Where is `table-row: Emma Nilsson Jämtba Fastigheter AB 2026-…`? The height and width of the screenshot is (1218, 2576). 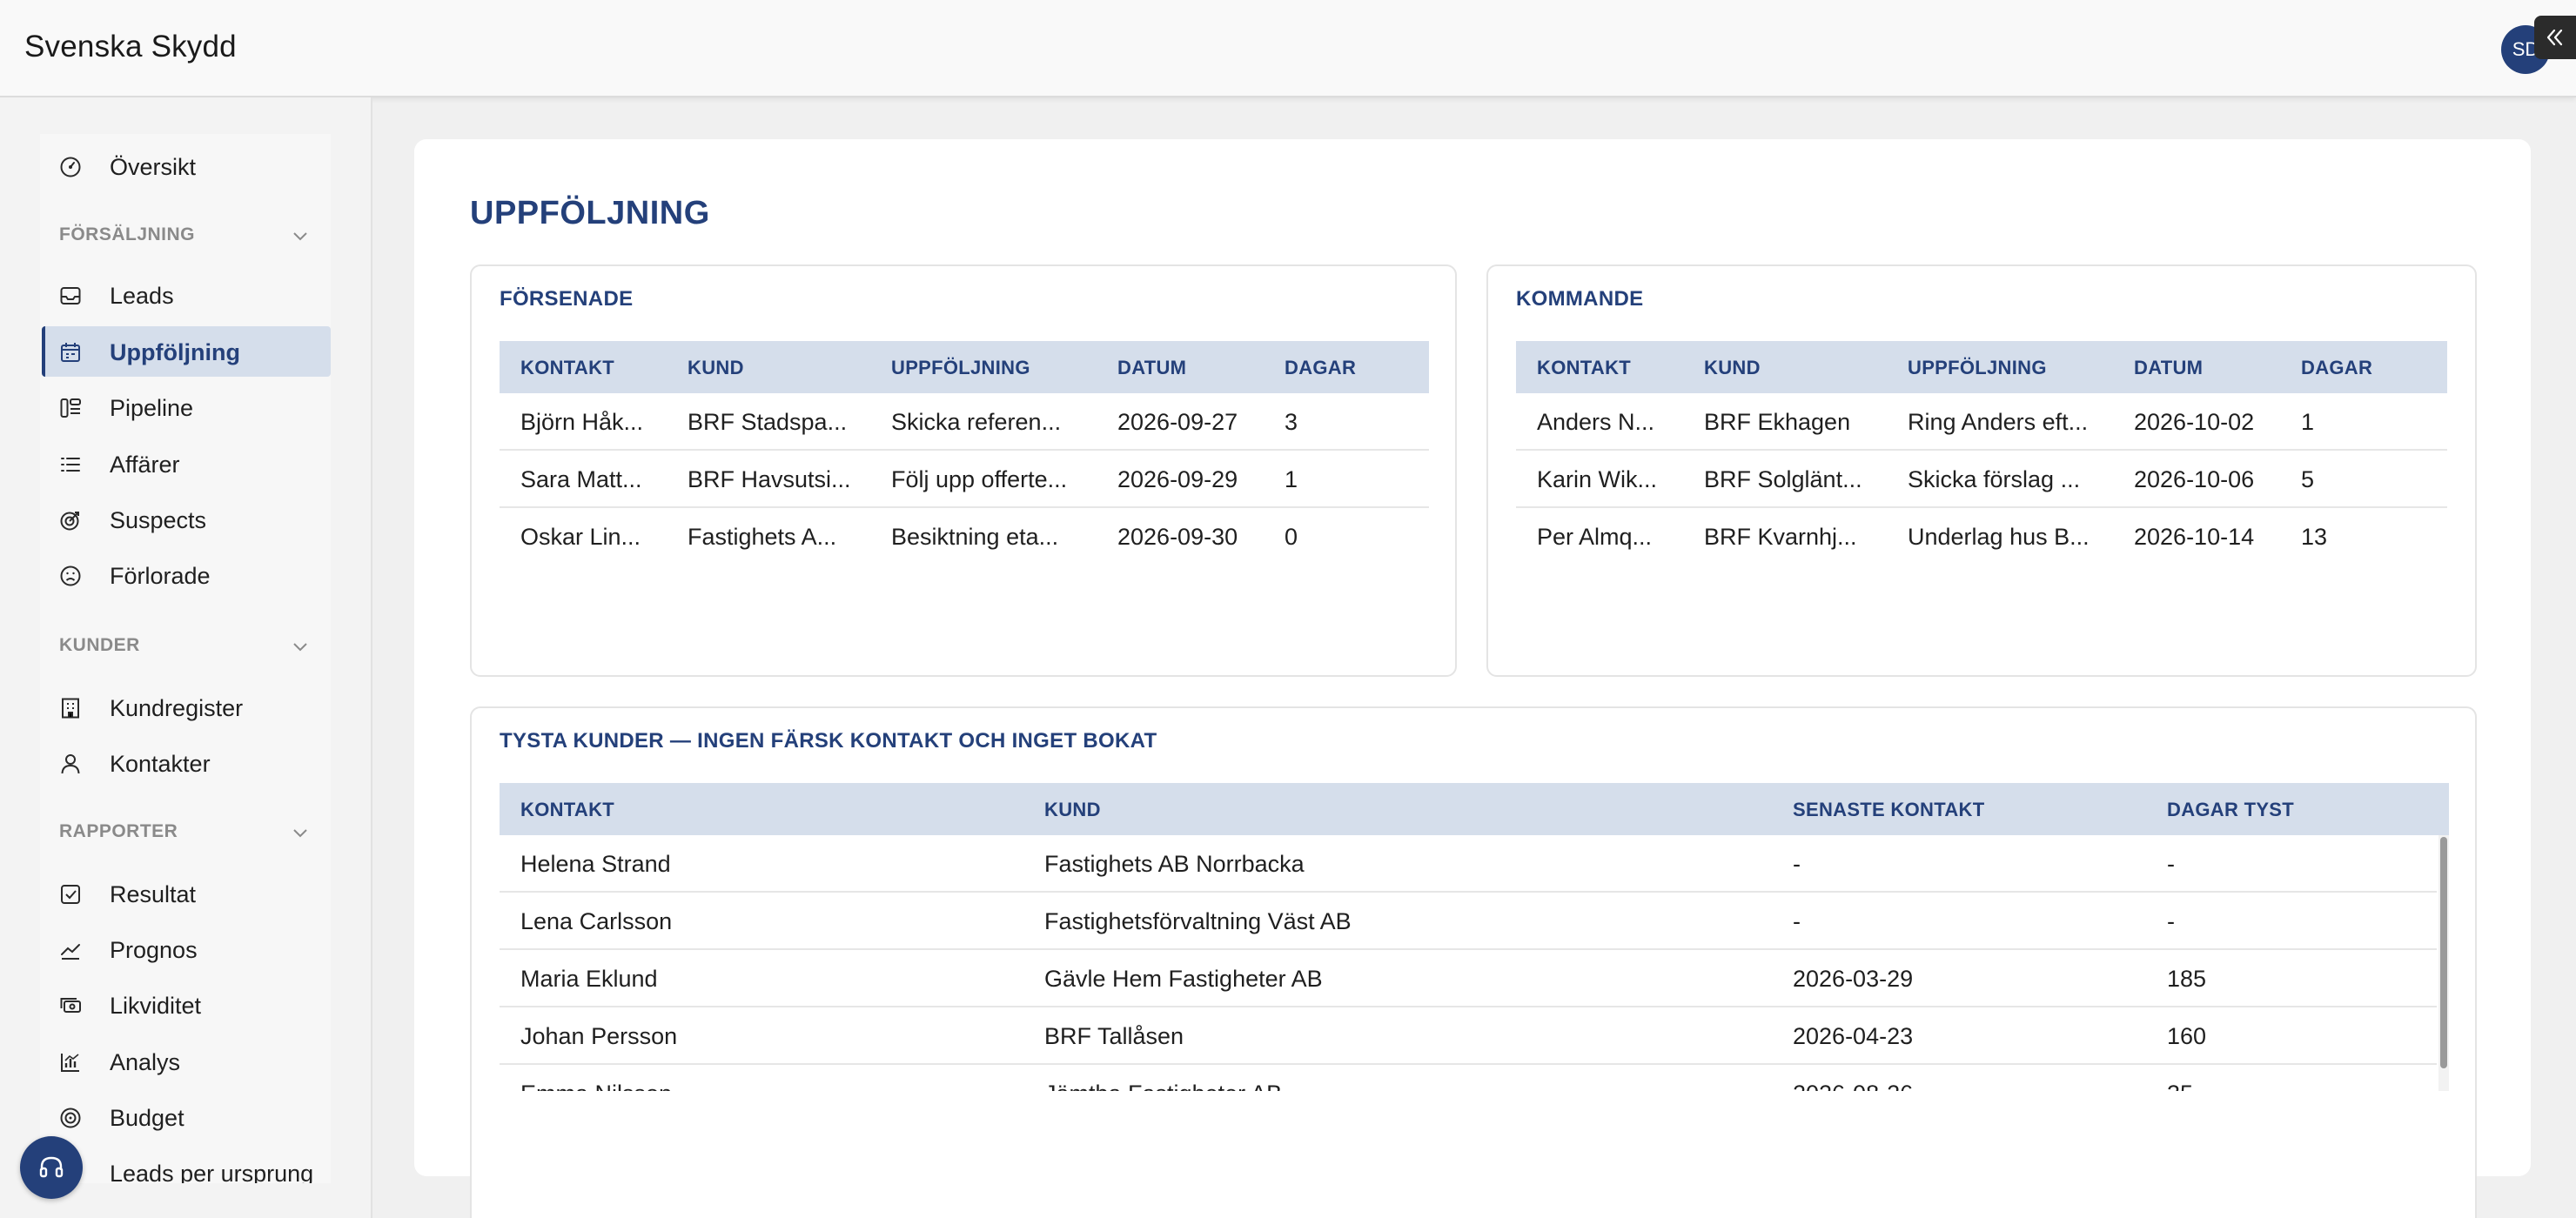
table-row: Emma Nilsson Jämtba Fastigheter AB 2026-… is located at coordinates (1469, 1078).